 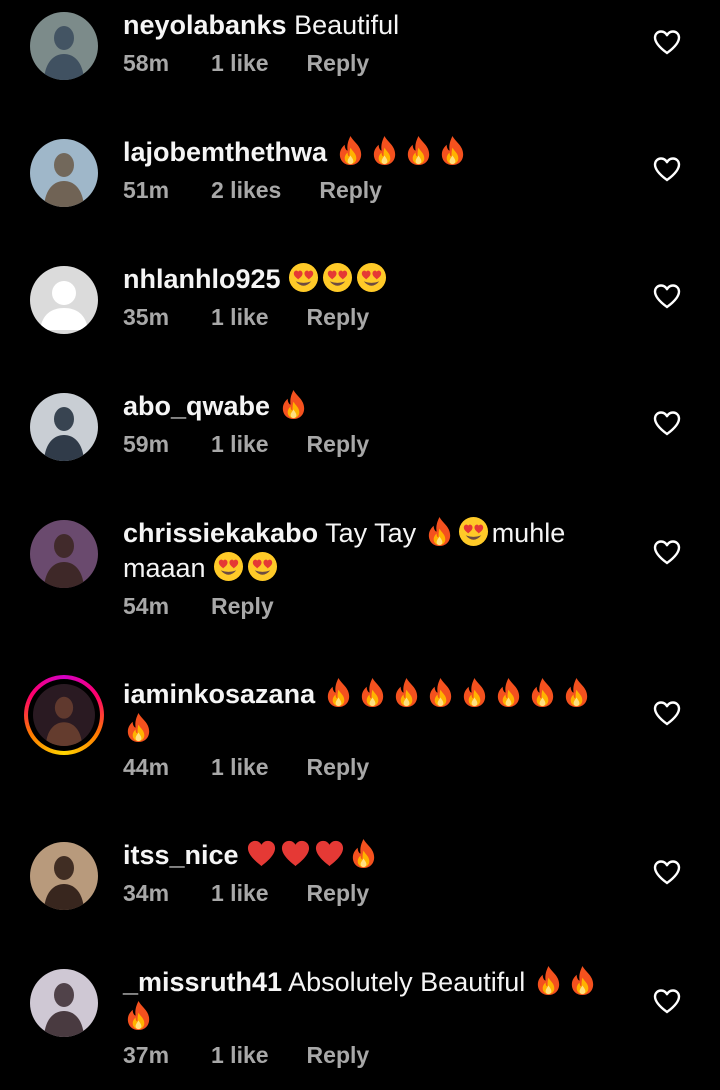 I want to click on comment-text: lajobemthethwa, so click(x=373, y=152).